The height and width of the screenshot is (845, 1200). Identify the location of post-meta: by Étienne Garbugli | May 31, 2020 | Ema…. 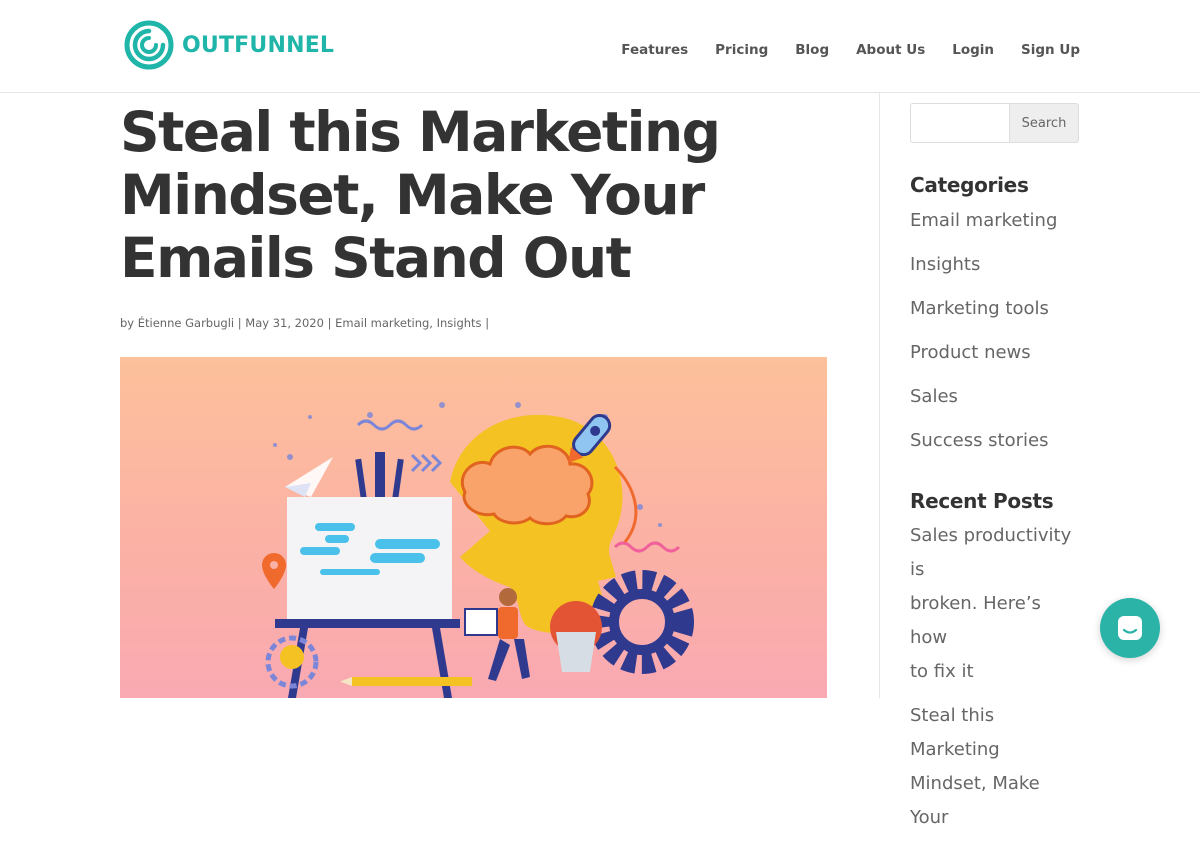
(473, 323).